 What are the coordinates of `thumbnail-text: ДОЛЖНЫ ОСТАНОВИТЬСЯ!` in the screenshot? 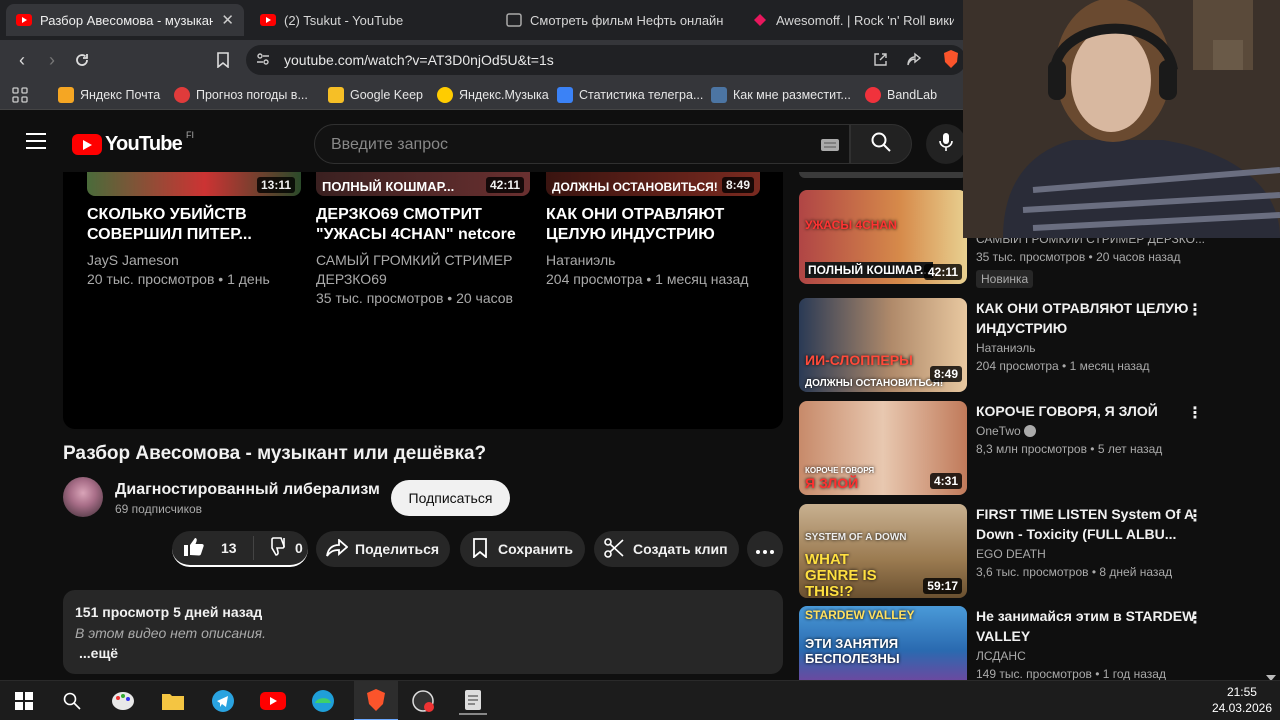 It's located at (635, 187).